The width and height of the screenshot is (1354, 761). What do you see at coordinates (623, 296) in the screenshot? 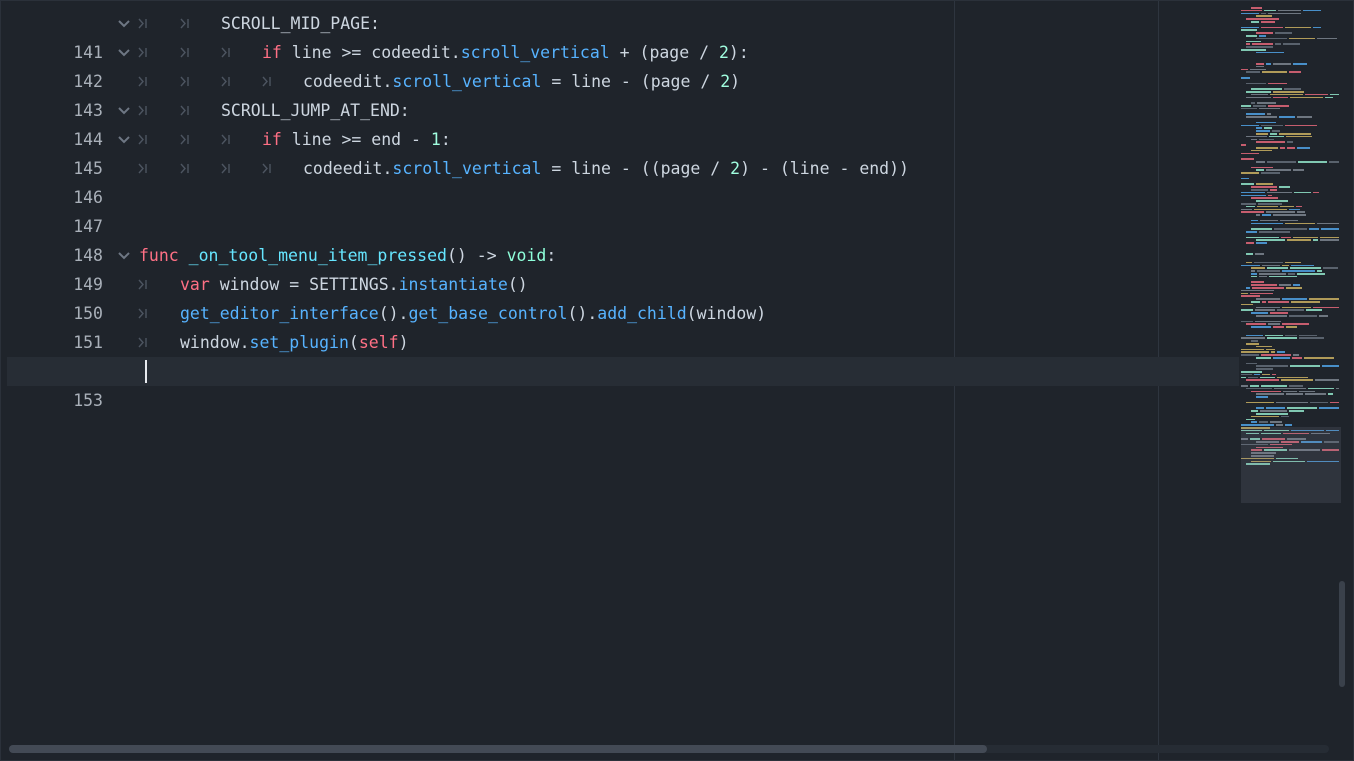
I see `code-line: 150 var window = SETTINGS.instantiate()` at bounding box center [623, 296].